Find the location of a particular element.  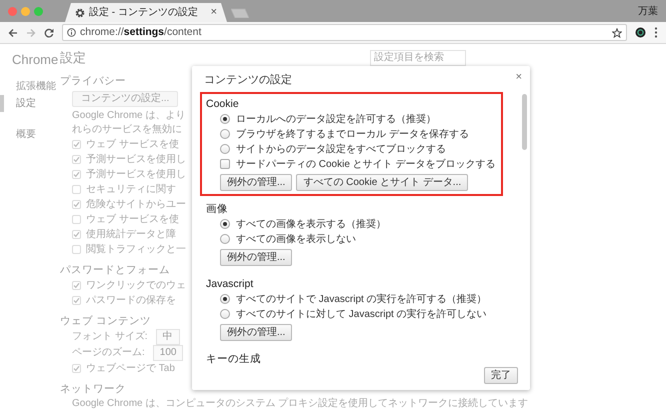

reload-icon is located at coordinates (49, 33).